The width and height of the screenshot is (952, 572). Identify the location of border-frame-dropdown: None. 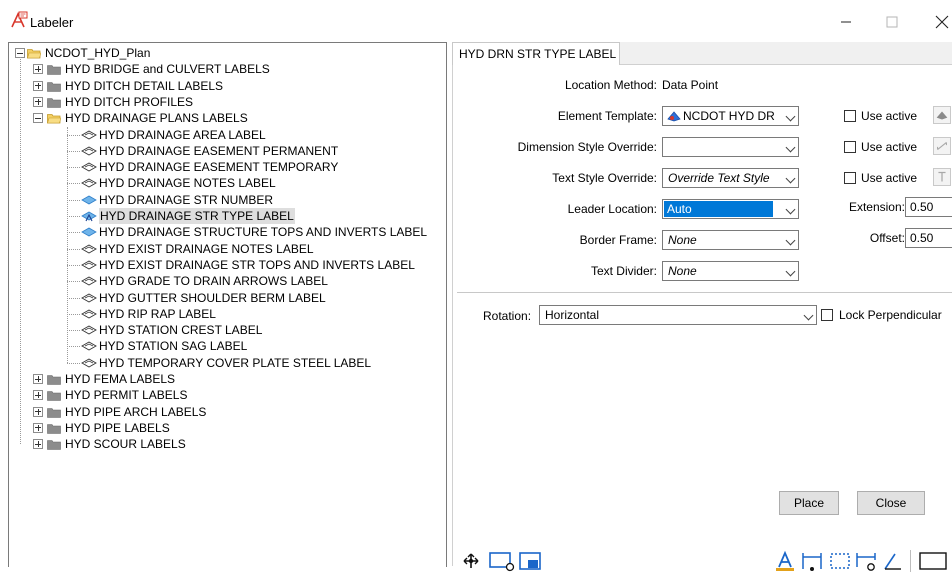
(730, 240).